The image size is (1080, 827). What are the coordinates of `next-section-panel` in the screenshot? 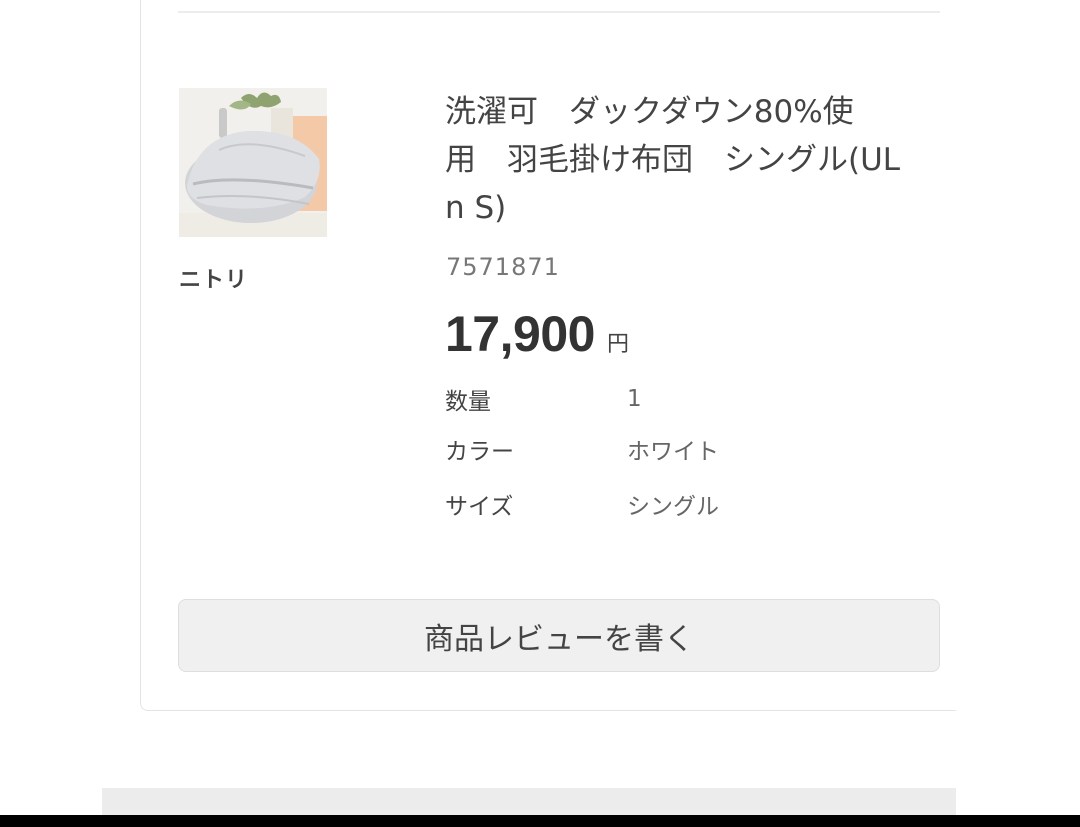 It's located at (529, 801).